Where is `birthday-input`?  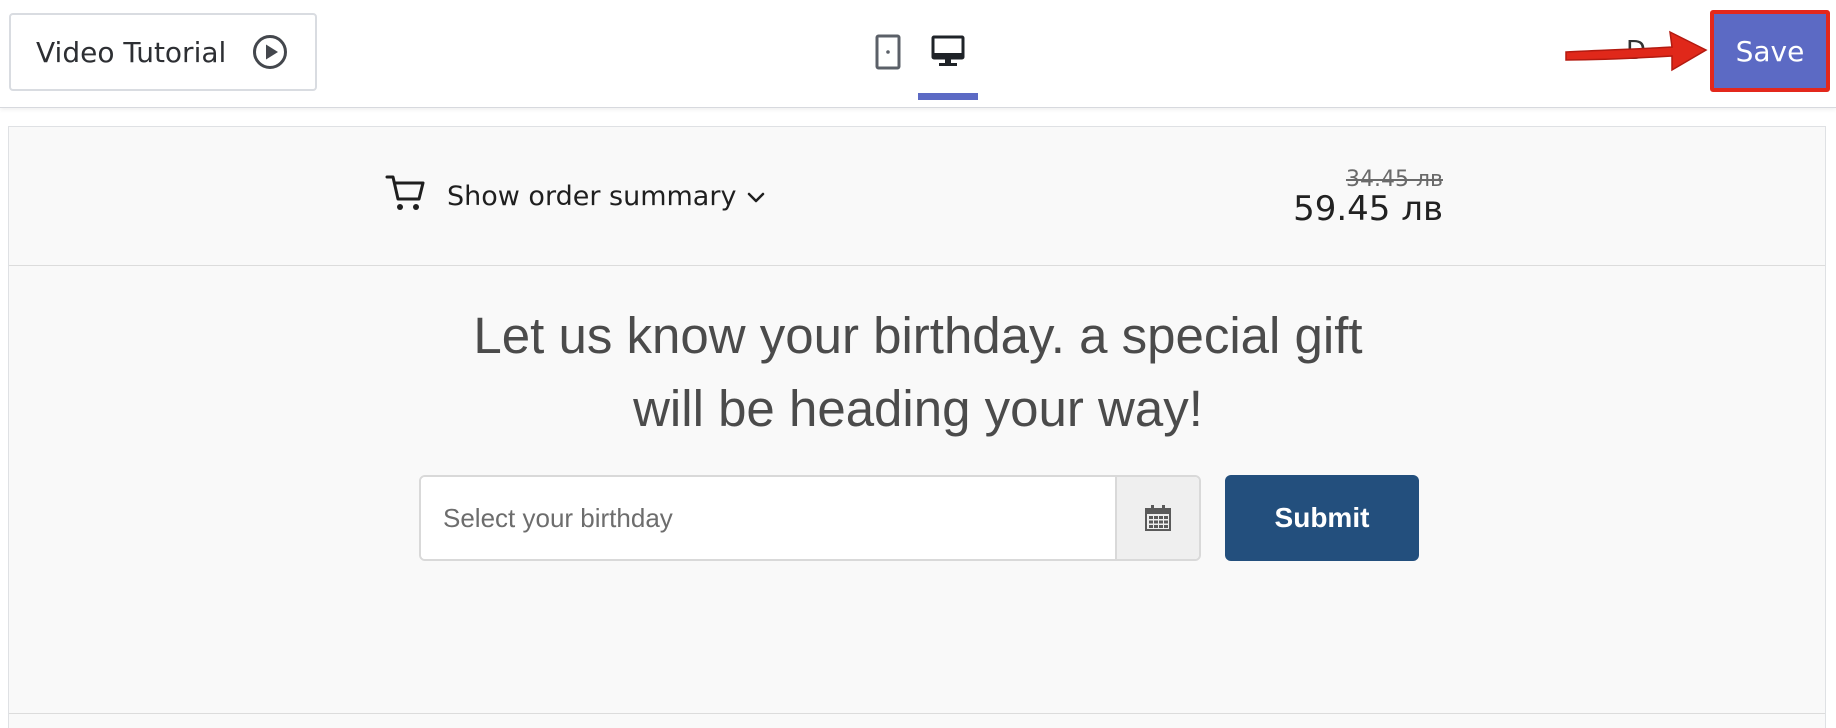
birthday-input is located at coordinates (768, 518).